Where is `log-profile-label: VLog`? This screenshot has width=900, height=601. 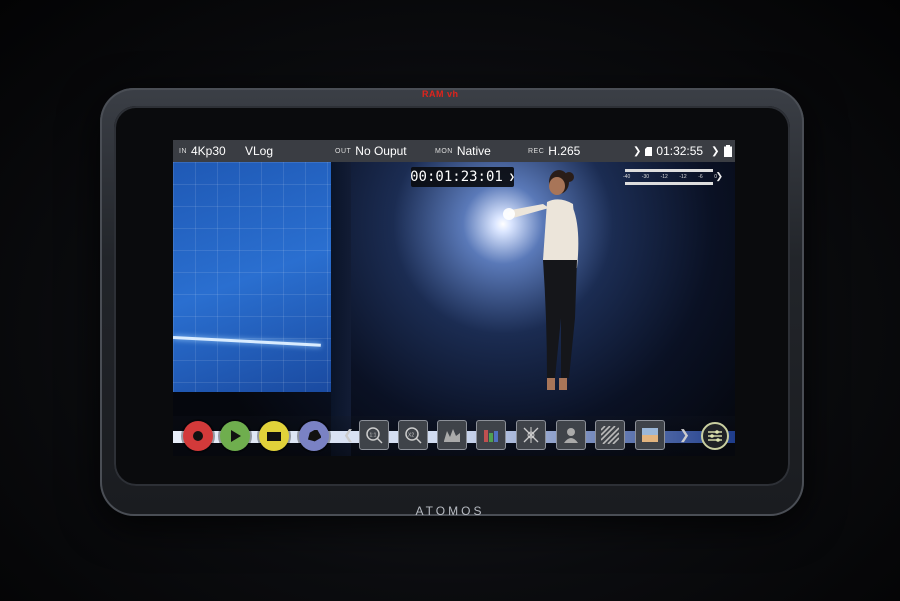
log-profile-label: VLog is located at coordinates (259, 151).